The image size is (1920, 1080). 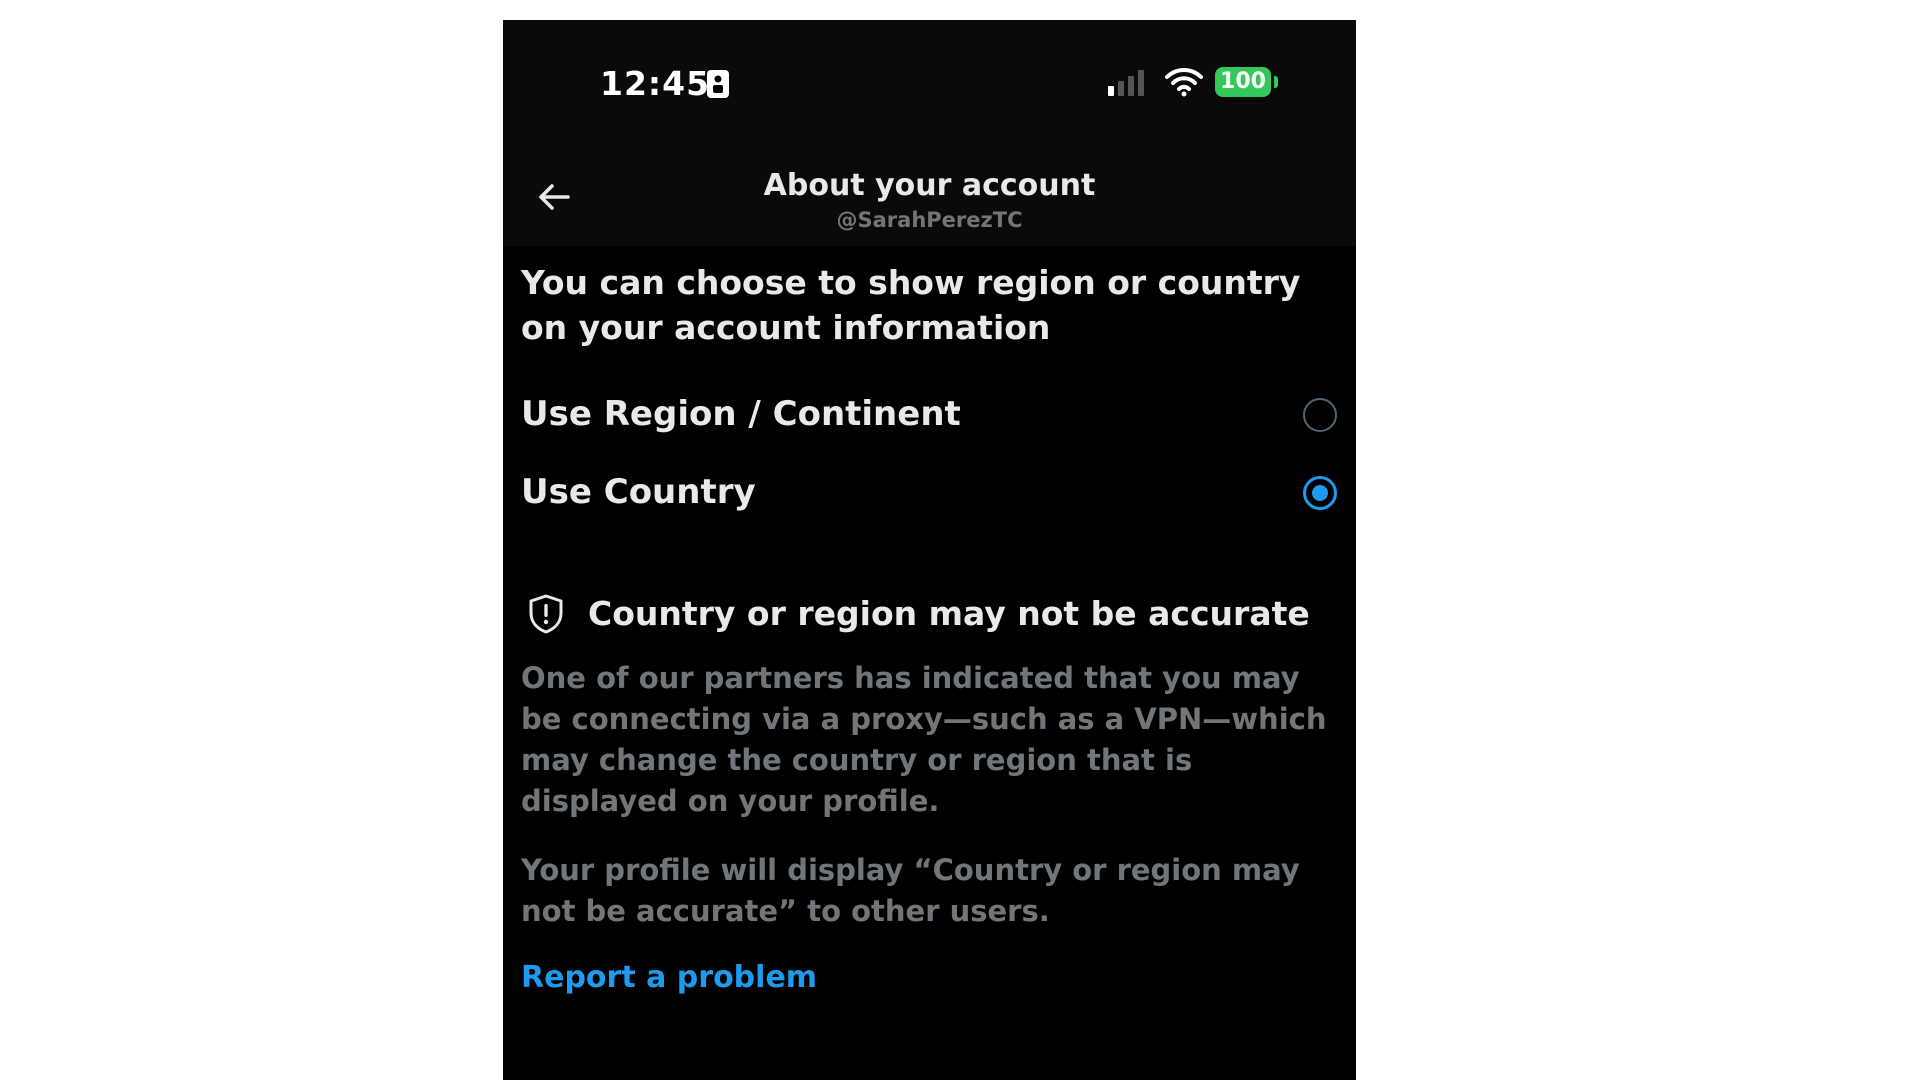 What do you see at coordinates (1320, 493) in the screenshot?
I see `radio-button-selected` at bounding box center [1320, 493].